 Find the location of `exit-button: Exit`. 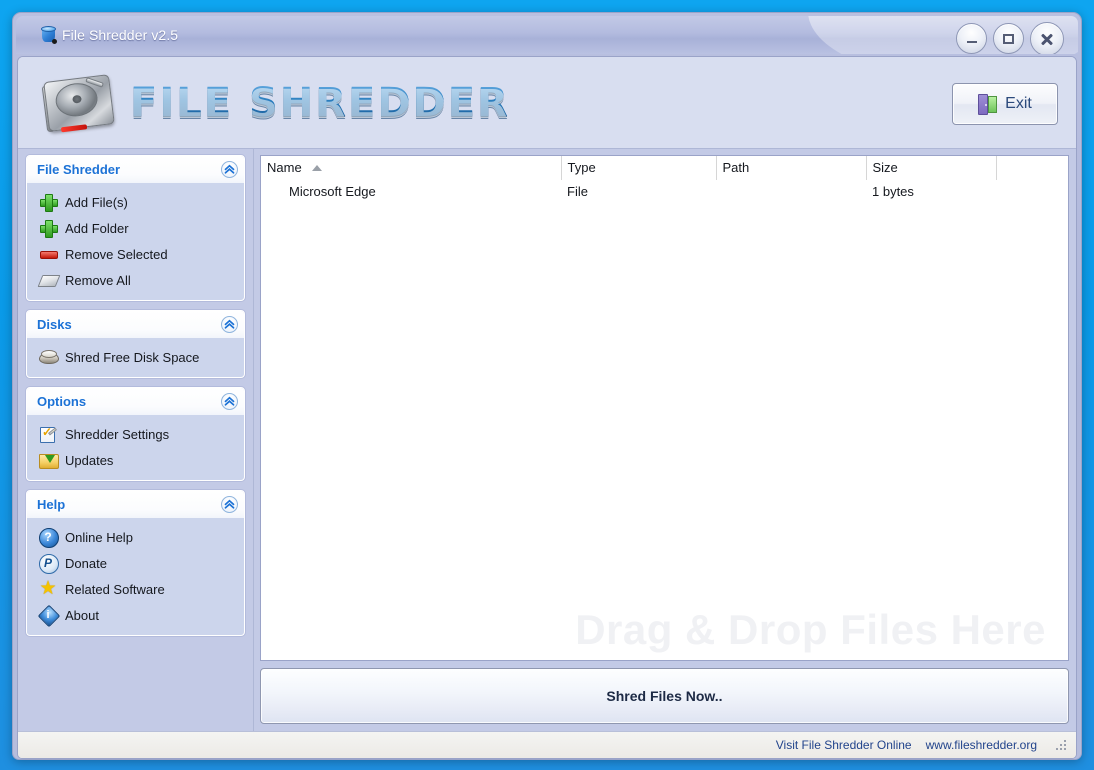

exit-button: Exit is located at coordinates (1005, 104).